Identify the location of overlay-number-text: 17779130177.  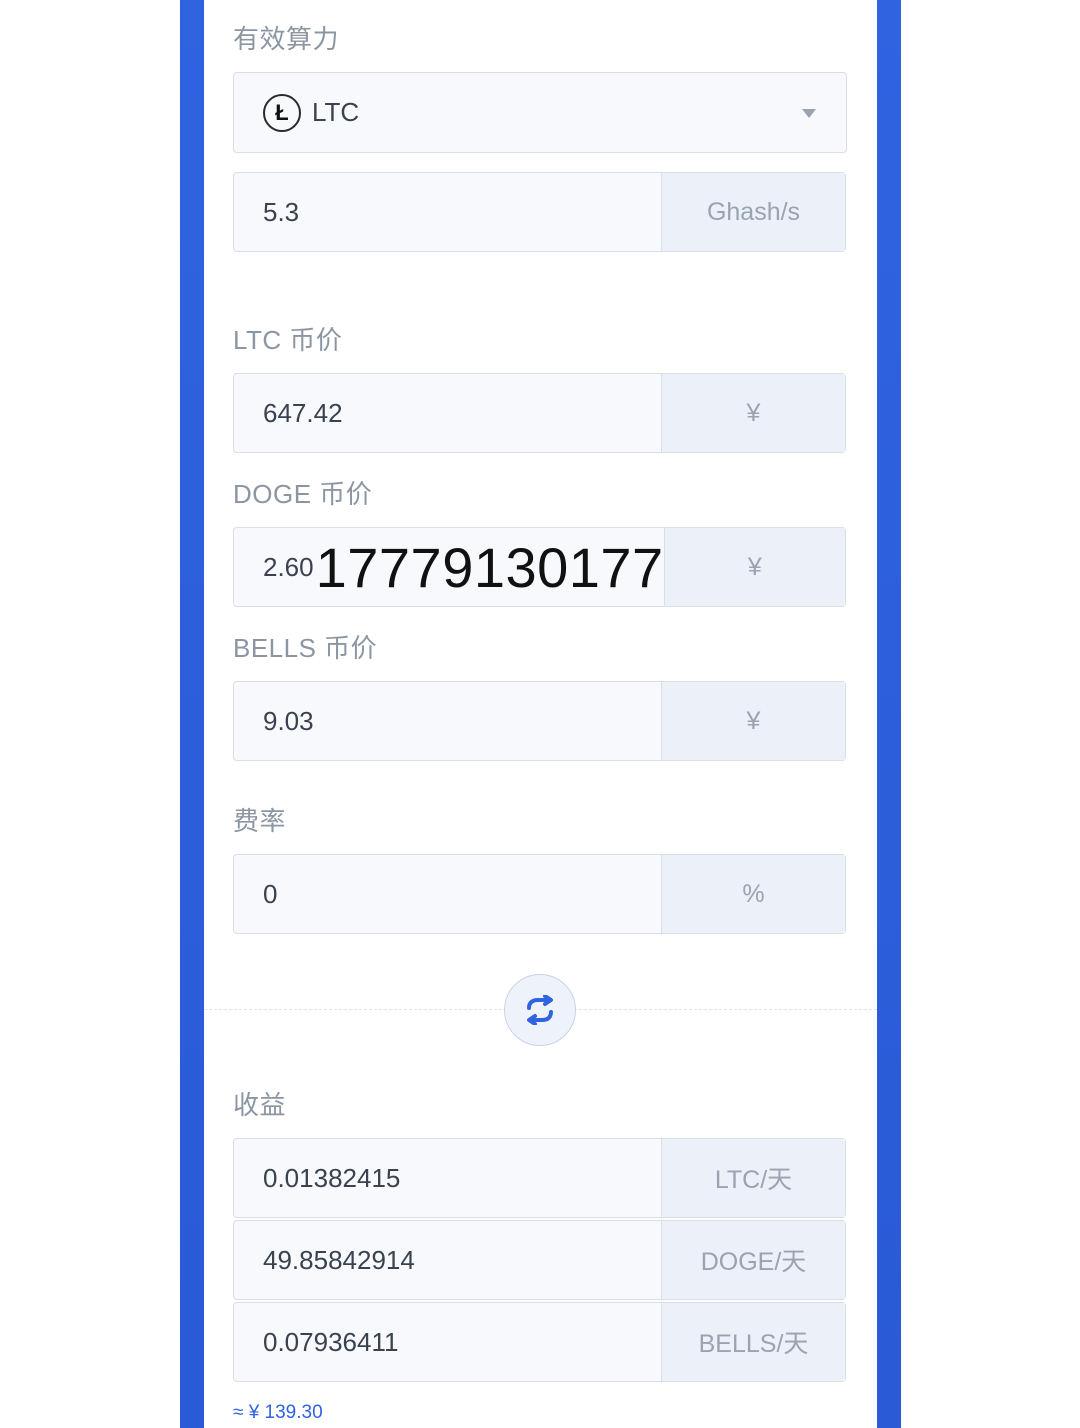
(489, 567).